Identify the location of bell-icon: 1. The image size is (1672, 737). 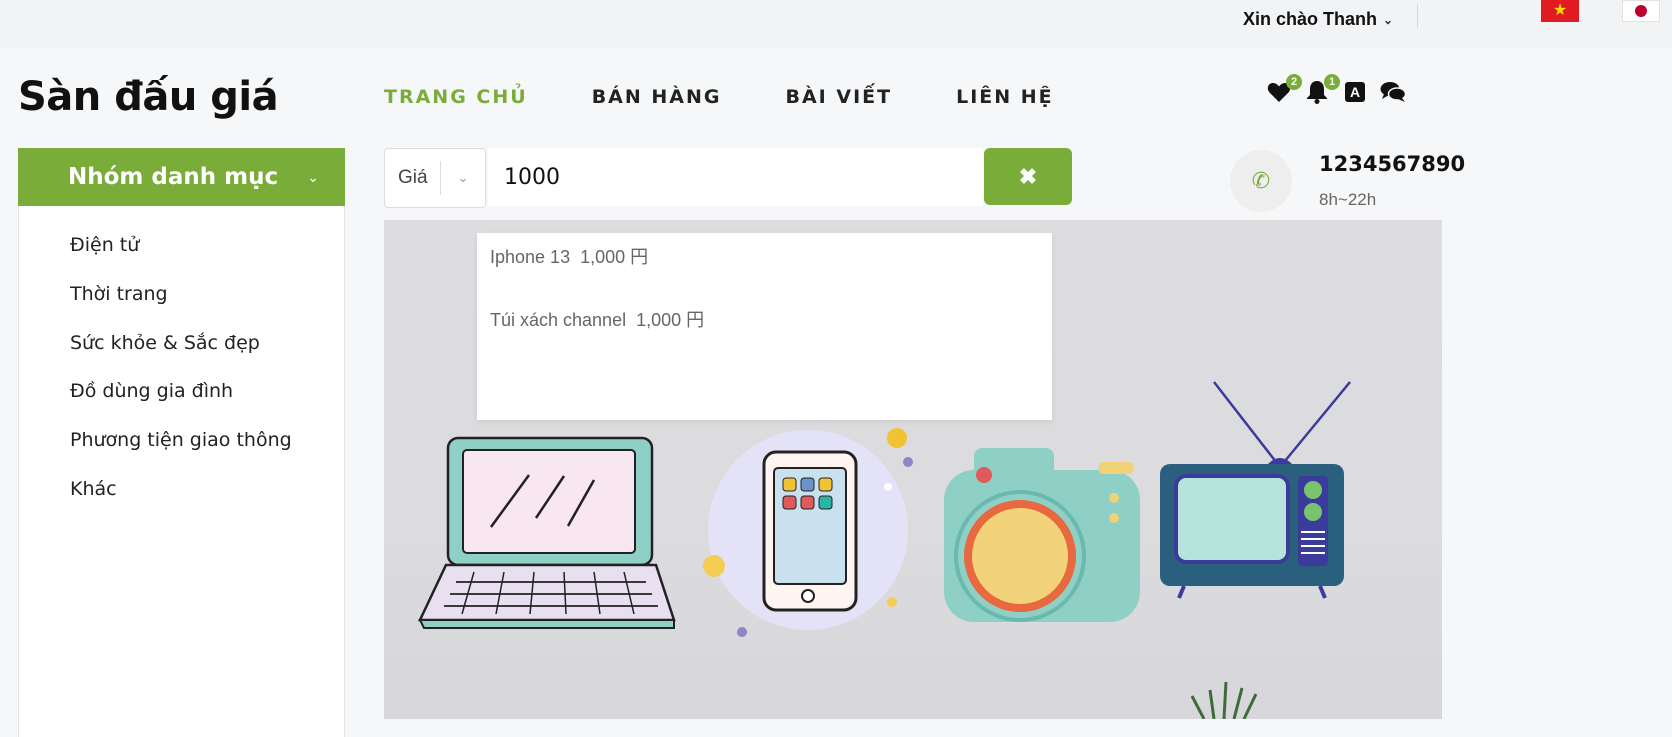
(1322, 89).